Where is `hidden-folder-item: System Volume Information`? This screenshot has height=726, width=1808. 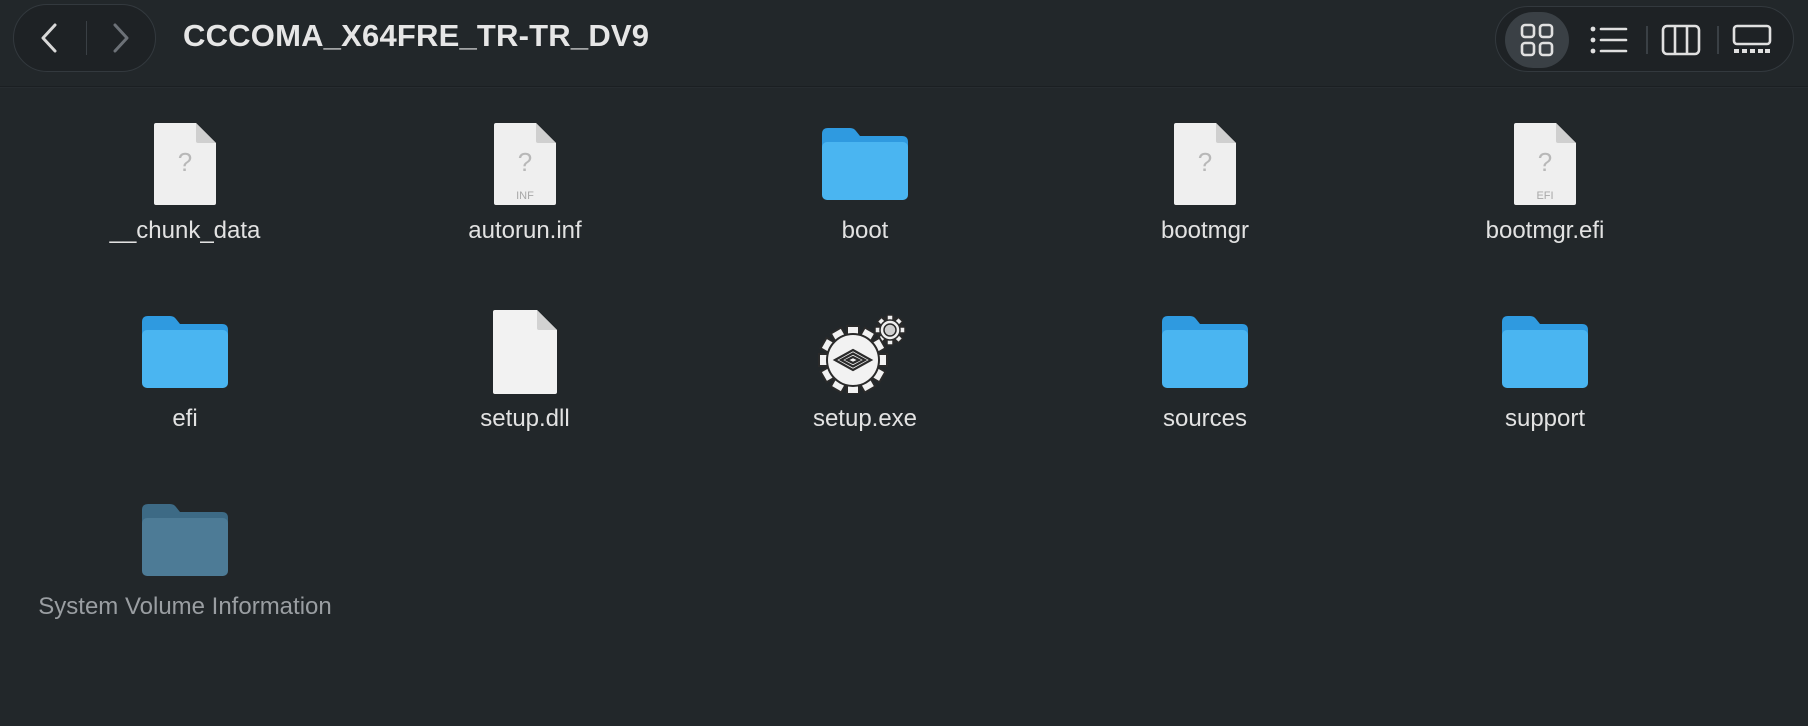 hidden-folder-item: System Volume Information is located at coordinates (185, 580).